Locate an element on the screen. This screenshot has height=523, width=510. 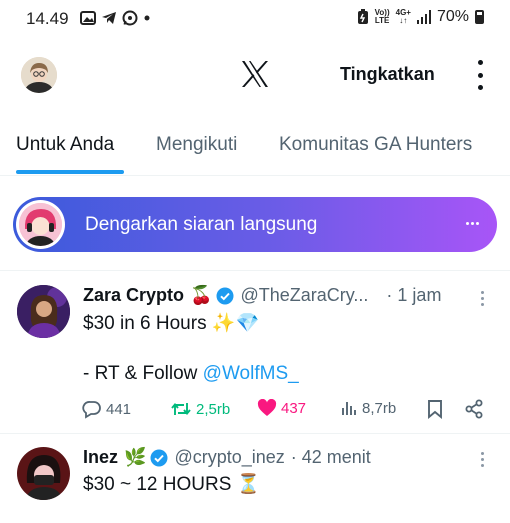
upgrade-button: Tingkatkan is located at coordinates (387, 74).